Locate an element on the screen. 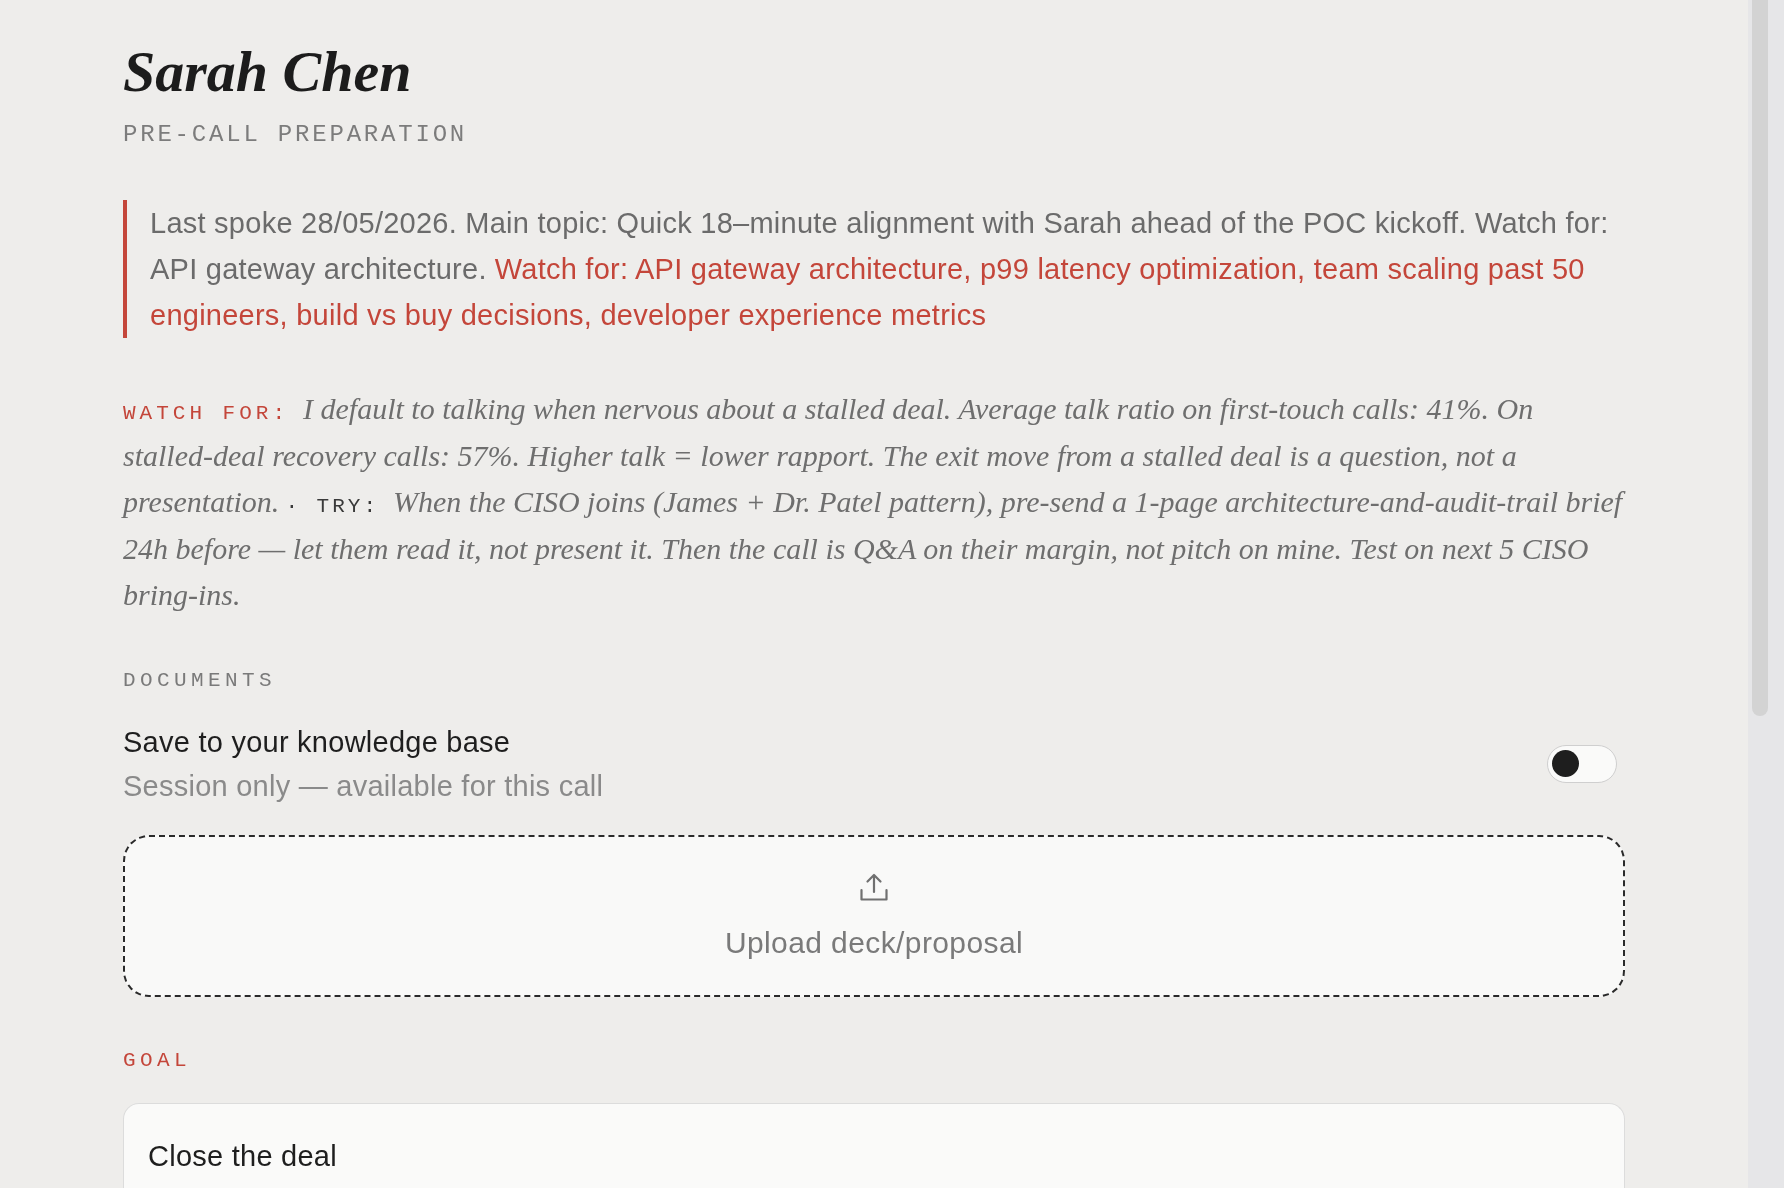 The width and height of the screenshot is (1784, 1188). setting-label: Save to your knowledge base is located at coordinates (317, 742).